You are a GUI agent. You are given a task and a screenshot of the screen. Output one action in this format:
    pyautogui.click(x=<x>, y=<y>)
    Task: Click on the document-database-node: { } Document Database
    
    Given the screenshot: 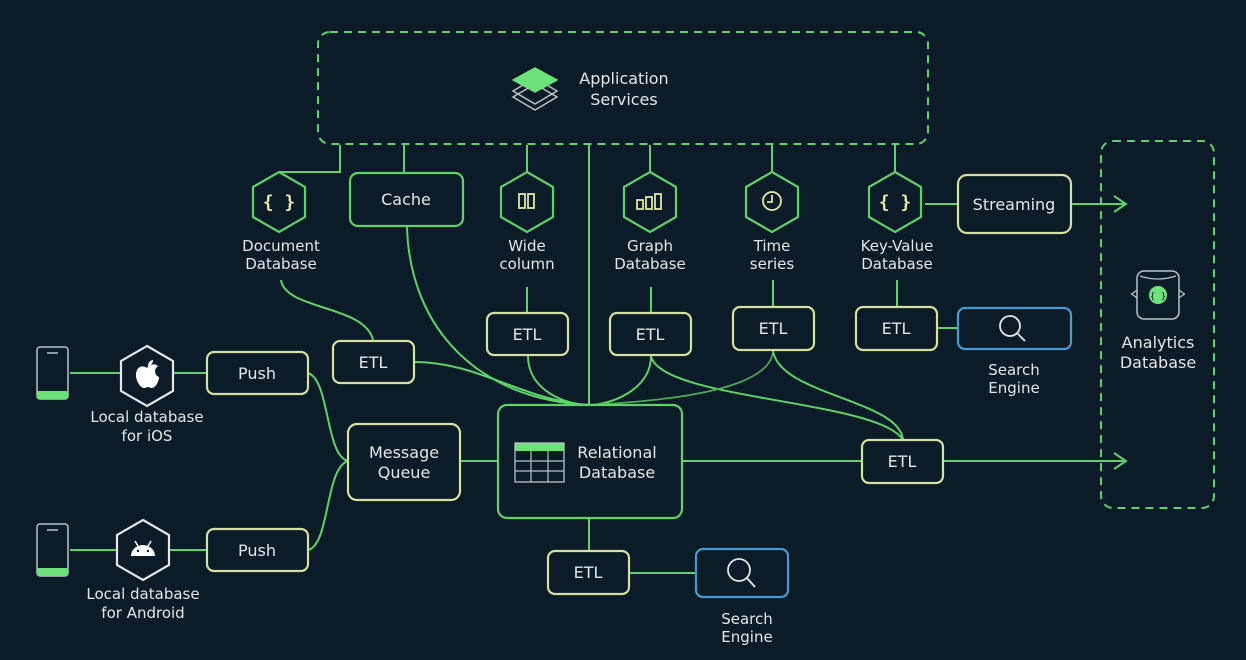 What is the action you would take?
    pyautogui.click(x=281, y=221)
    